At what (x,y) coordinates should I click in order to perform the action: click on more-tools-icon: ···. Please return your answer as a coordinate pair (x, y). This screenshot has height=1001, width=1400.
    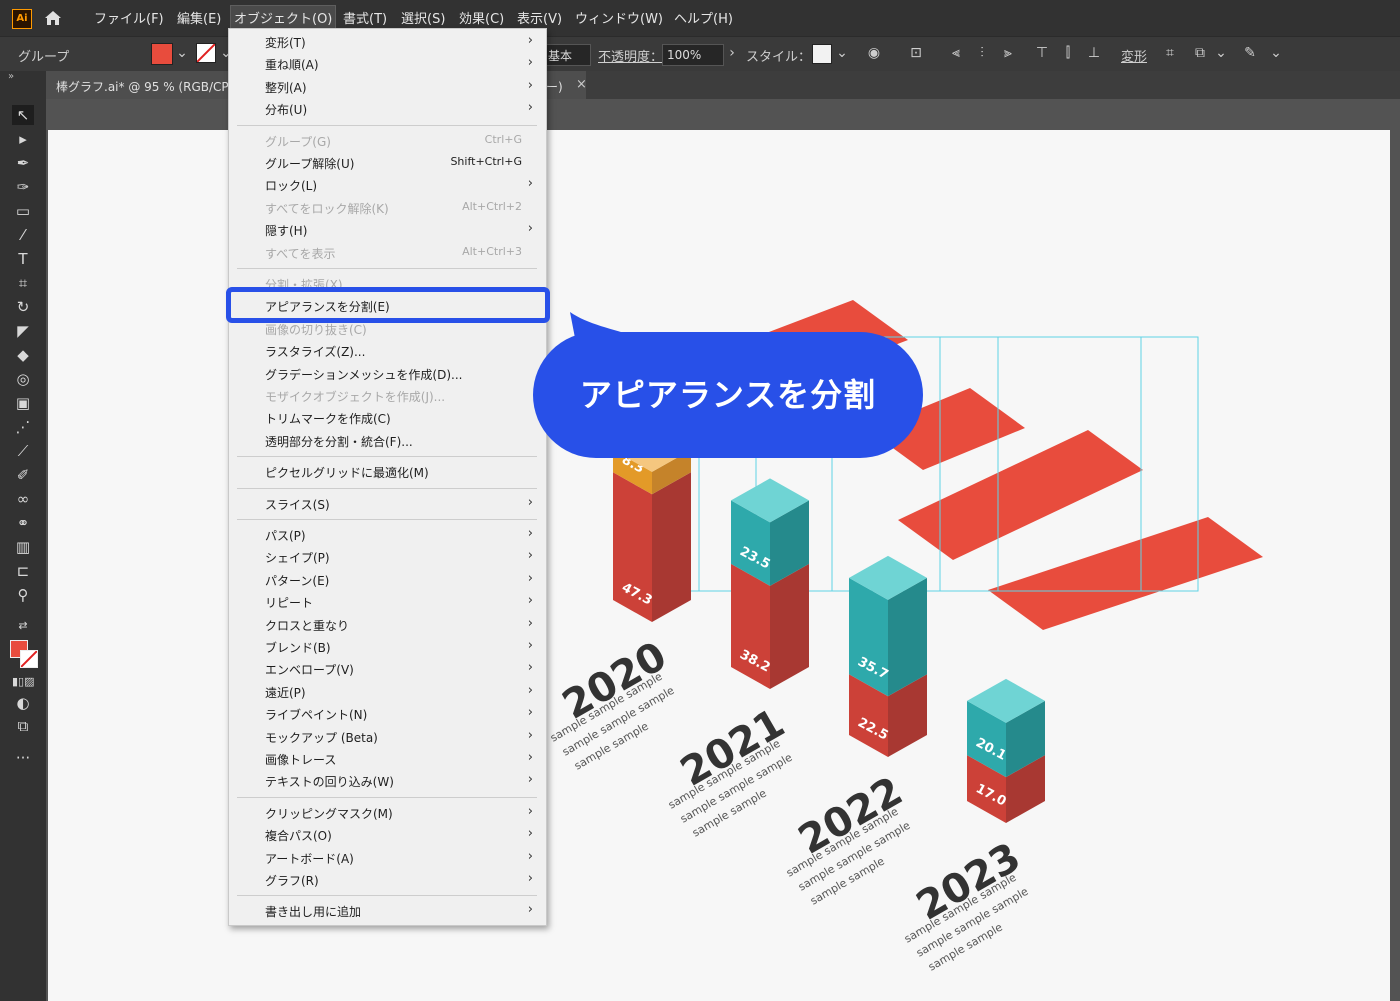
    Looking at the image, I should click on (23, 758).